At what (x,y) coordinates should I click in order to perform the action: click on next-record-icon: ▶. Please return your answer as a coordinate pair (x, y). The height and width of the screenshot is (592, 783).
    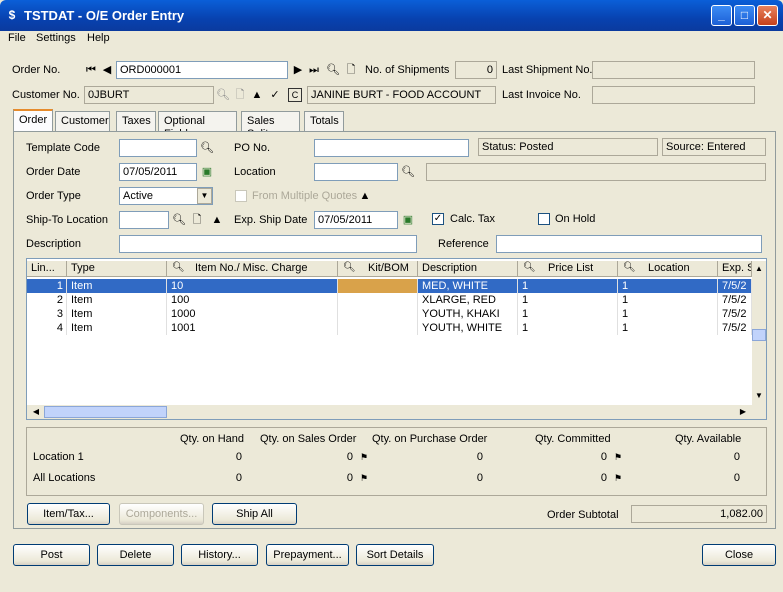
    Looking at the image, I should click on (298, 70).